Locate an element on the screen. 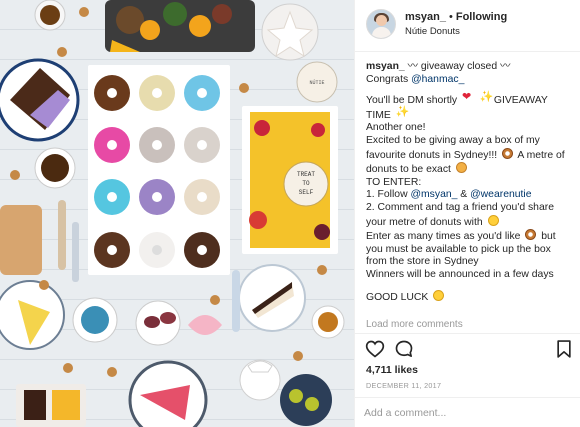 This screenshot has width=580, height=427. caption-line: 1. Follow @msyan_ & @wearenutie is located at coordinates (449, 195).